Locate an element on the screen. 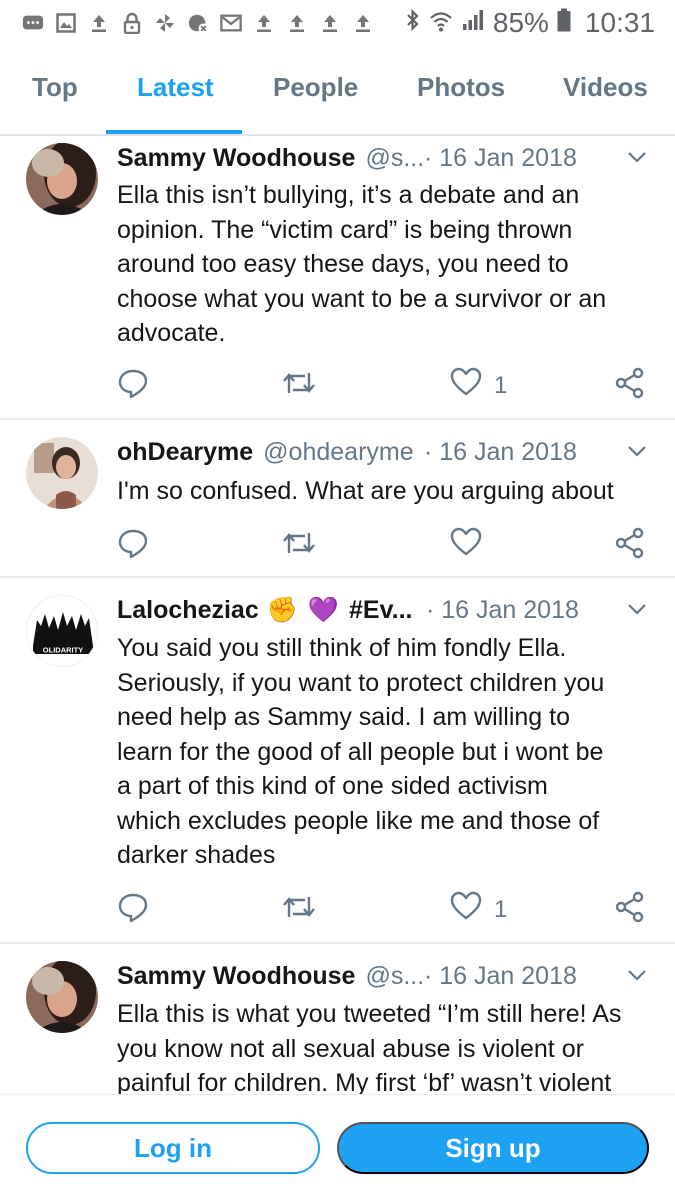 The width and height of the screenshot is (675, 1200). auth-bar: Log in Sign up is located at coordinates (337, 1147).